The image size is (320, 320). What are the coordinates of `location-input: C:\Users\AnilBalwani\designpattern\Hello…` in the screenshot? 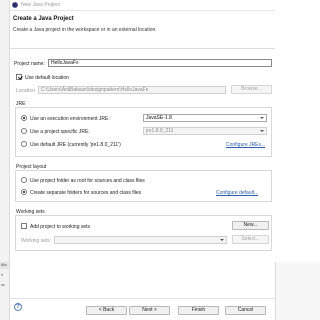 It's located at (132, 90).